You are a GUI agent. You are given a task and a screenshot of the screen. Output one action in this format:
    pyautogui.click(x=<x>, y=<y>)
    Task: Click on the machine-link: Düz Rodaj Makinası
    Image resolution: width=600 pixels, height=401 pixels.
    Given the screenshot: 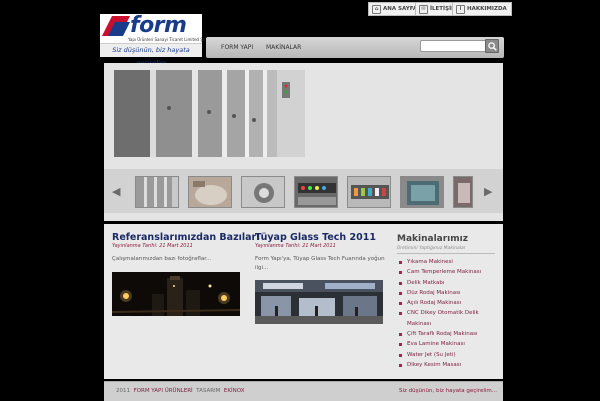 What is the action you would take?
    pyautogui.click(x=449, y=293)
    